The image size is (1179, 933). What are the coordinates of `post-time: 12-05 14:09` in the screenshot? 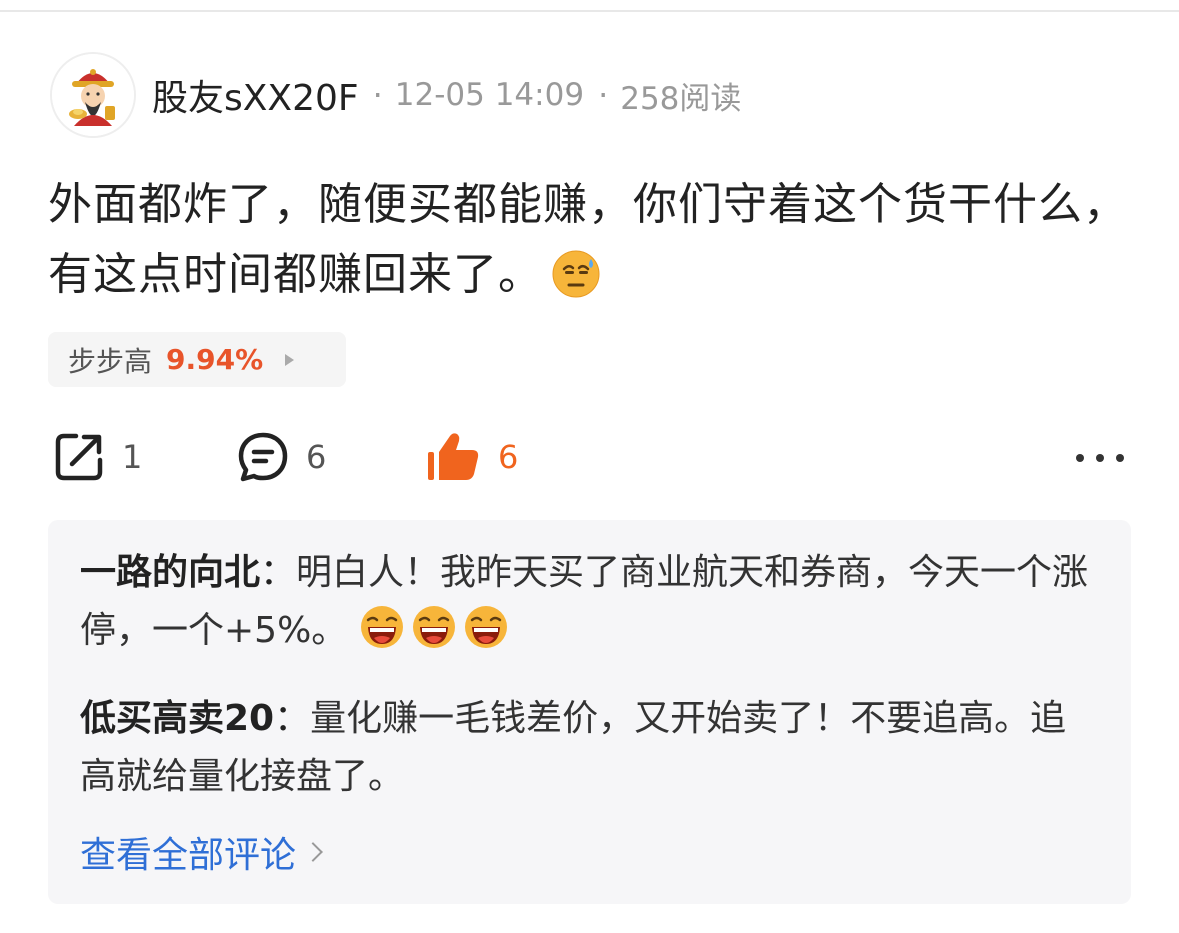 It's located at (489, 95).